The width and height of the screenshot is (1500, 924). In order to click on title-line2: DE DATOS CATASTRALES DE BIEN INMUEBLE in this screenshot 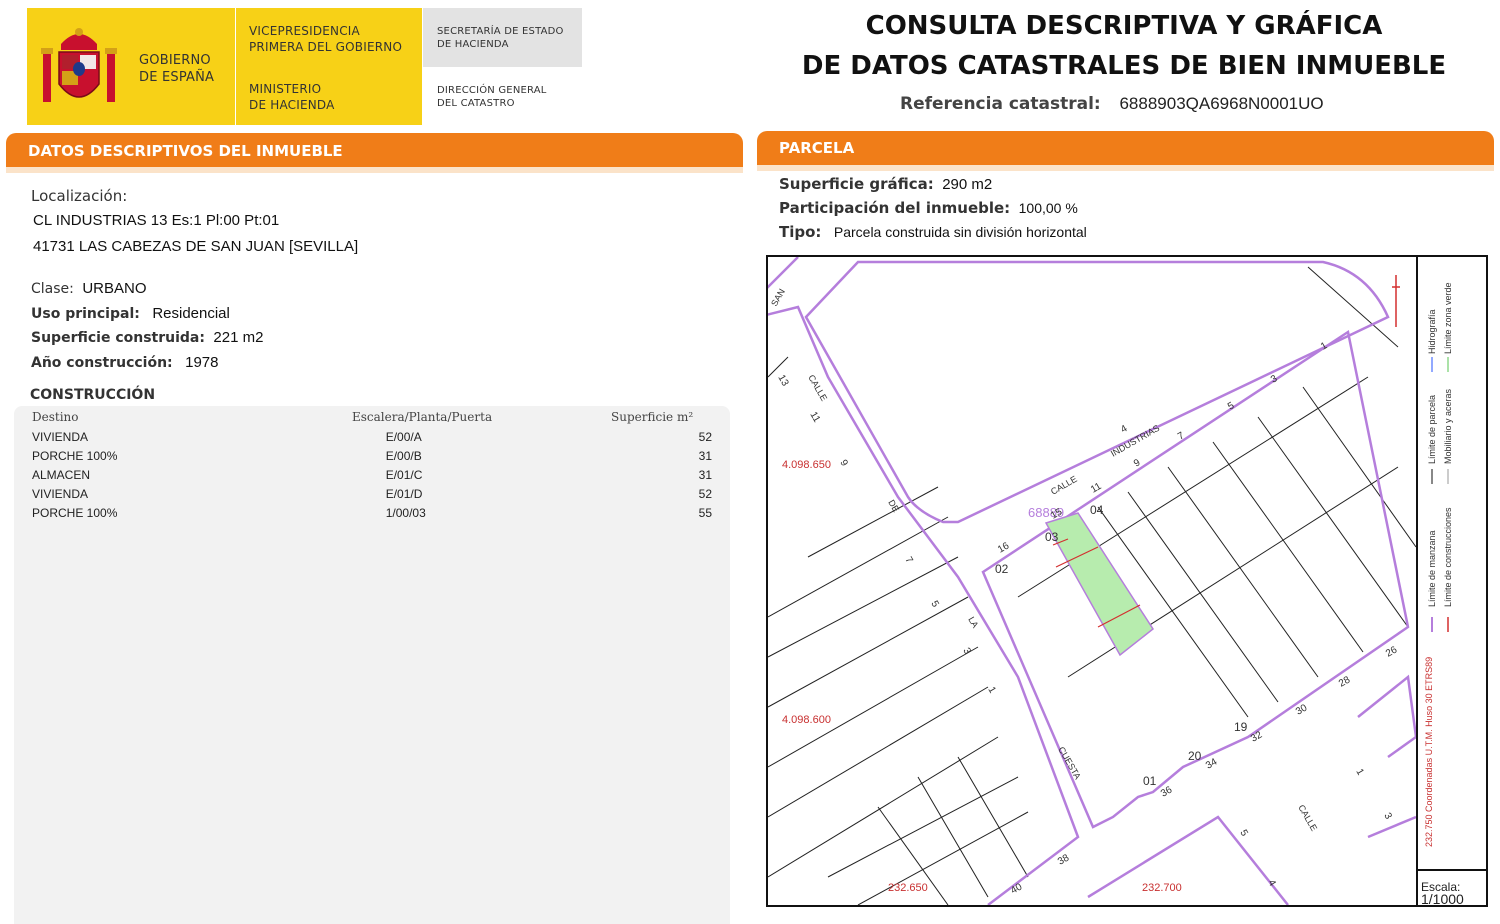, I will do `click(1124, 66)`.